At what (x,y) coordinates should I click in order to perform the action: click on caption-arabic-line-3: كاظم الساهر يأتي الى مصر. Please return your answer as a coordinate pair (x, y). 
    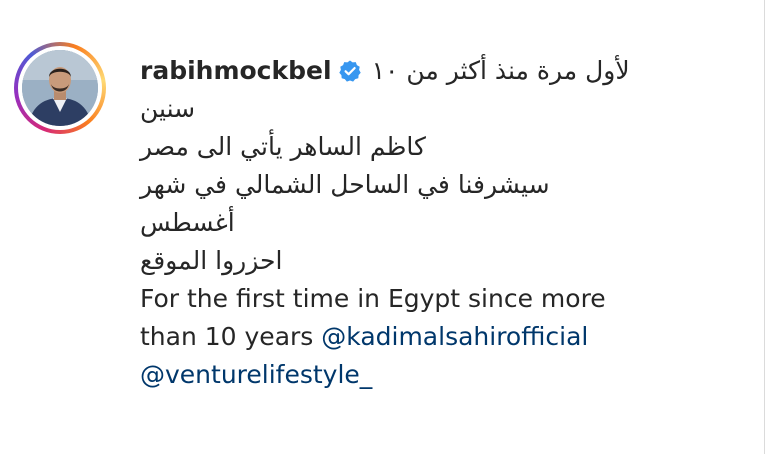
    Looking at the image, I should click on (283, 146).